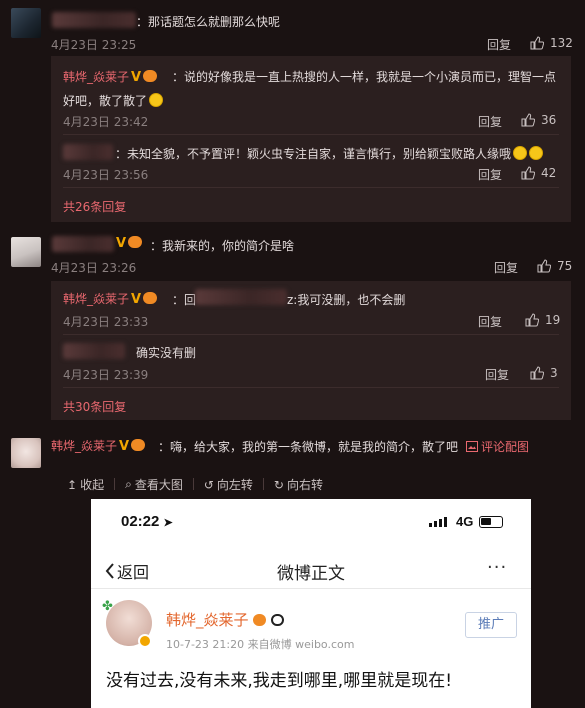 This screenshot has width=585, height=708. I want to click on like-count: 19, so click(553, 320).